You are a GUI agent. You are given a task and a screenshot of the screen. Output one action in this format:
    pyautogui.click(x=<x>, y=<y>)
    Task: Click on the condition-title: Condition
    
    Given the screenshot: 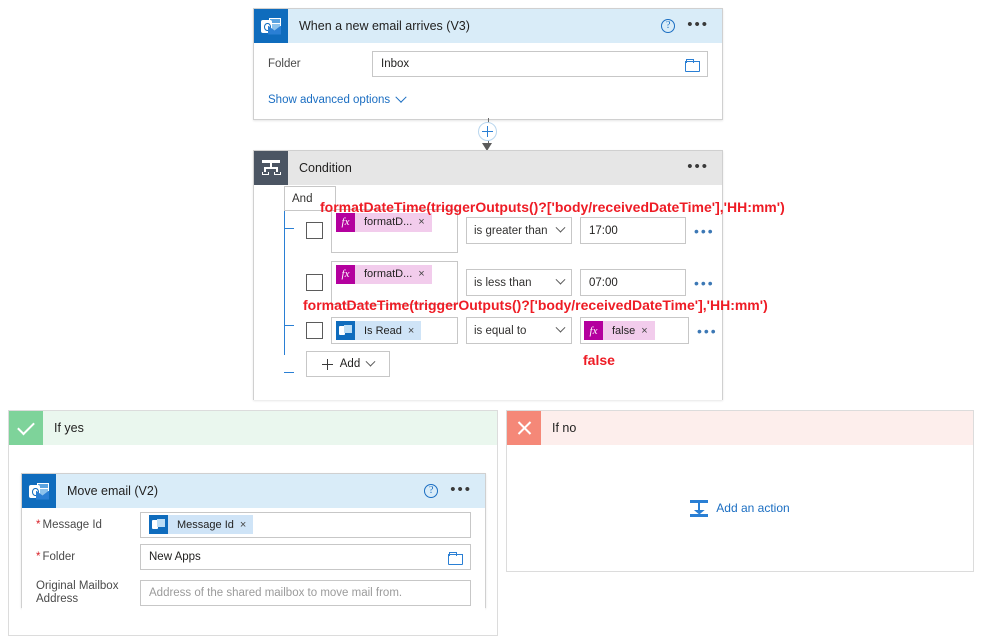 What is the action you would take?
    pyautogui.click(x=325, y=168)
    